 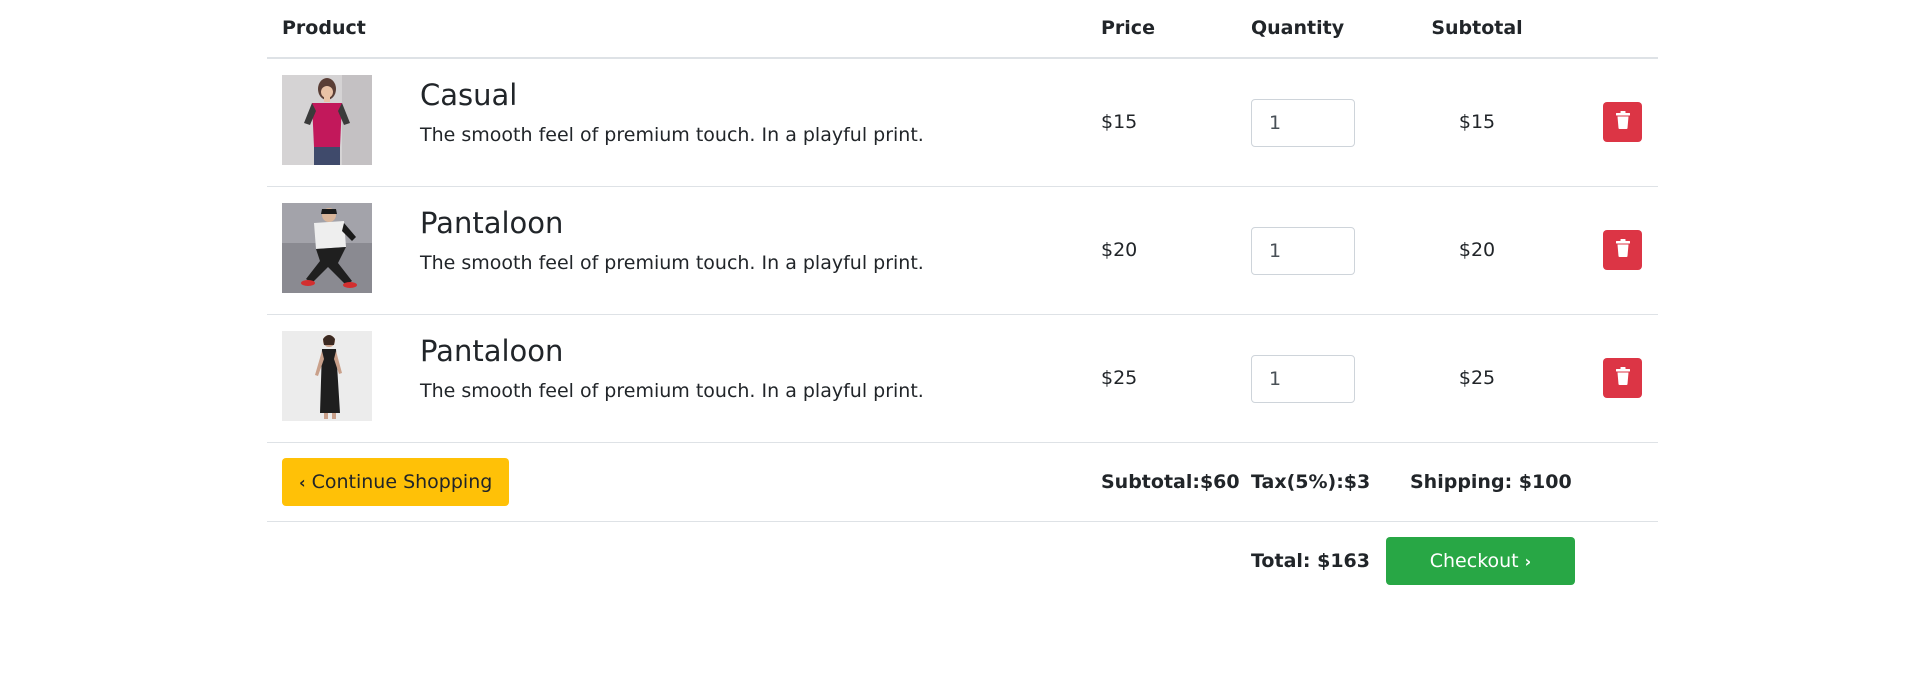 What do you see at coordinates (469, 95) in the screenshot?
I see `product-name: Casual` at bounding box center [469, 95].